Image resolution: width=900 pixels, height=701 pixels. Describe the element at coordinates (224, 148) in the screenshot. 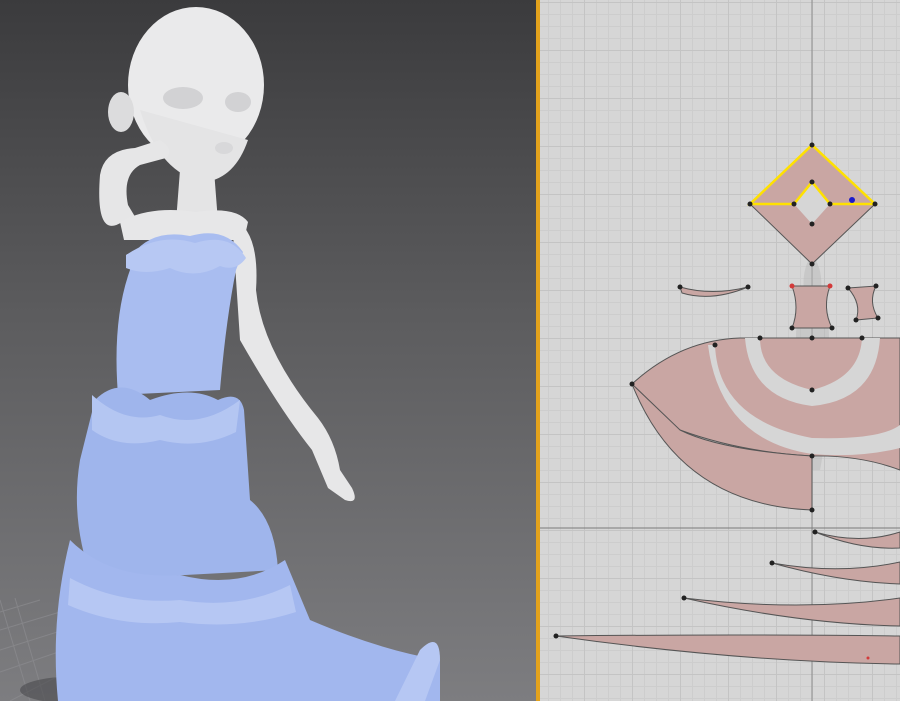

I see `avatar-lips` at that location.